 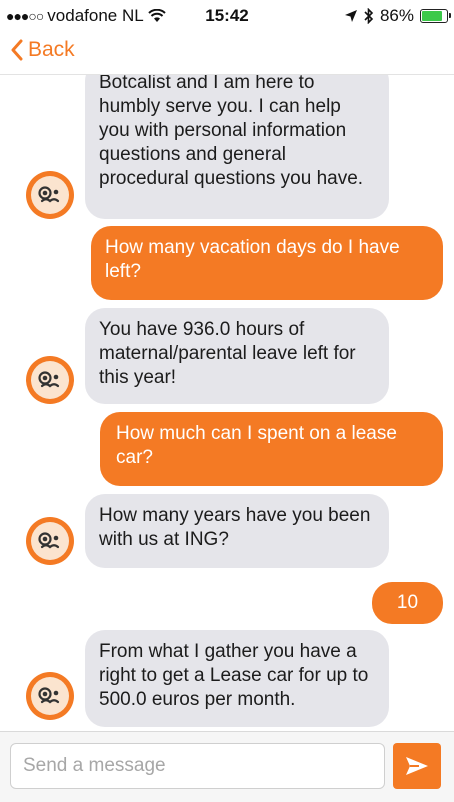 What do you see at coordinates (432, 16) in the screenshot?
I see `battery-level` at bounding box center [432, 16].